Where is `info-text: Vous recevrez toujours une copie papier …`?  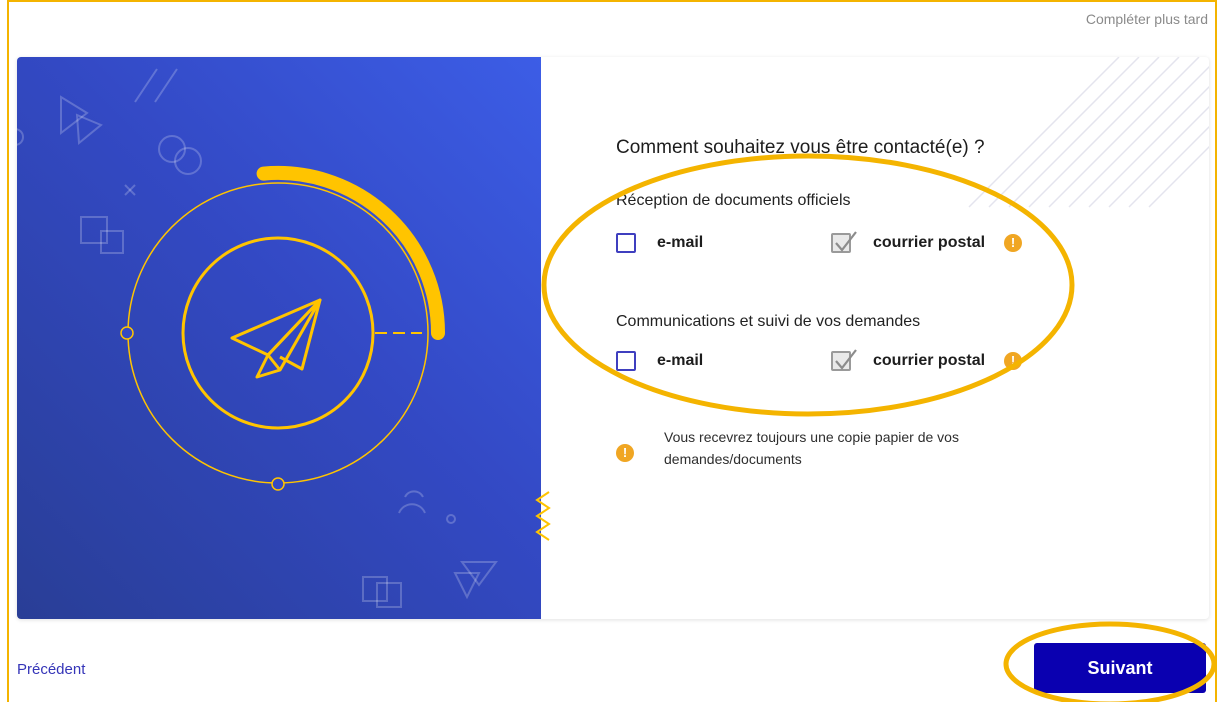
info-text: Vous recevrez toujours une copie papier … is located at coordinates (811, 448).